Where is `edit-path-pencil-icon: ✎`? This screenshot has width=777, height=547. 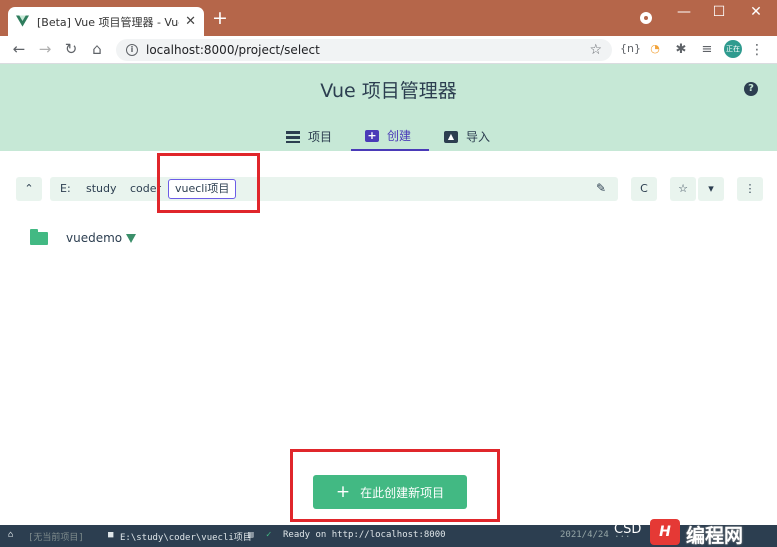
edit-path-pencil-icon: ✎ is located at coordinates (601, 188).